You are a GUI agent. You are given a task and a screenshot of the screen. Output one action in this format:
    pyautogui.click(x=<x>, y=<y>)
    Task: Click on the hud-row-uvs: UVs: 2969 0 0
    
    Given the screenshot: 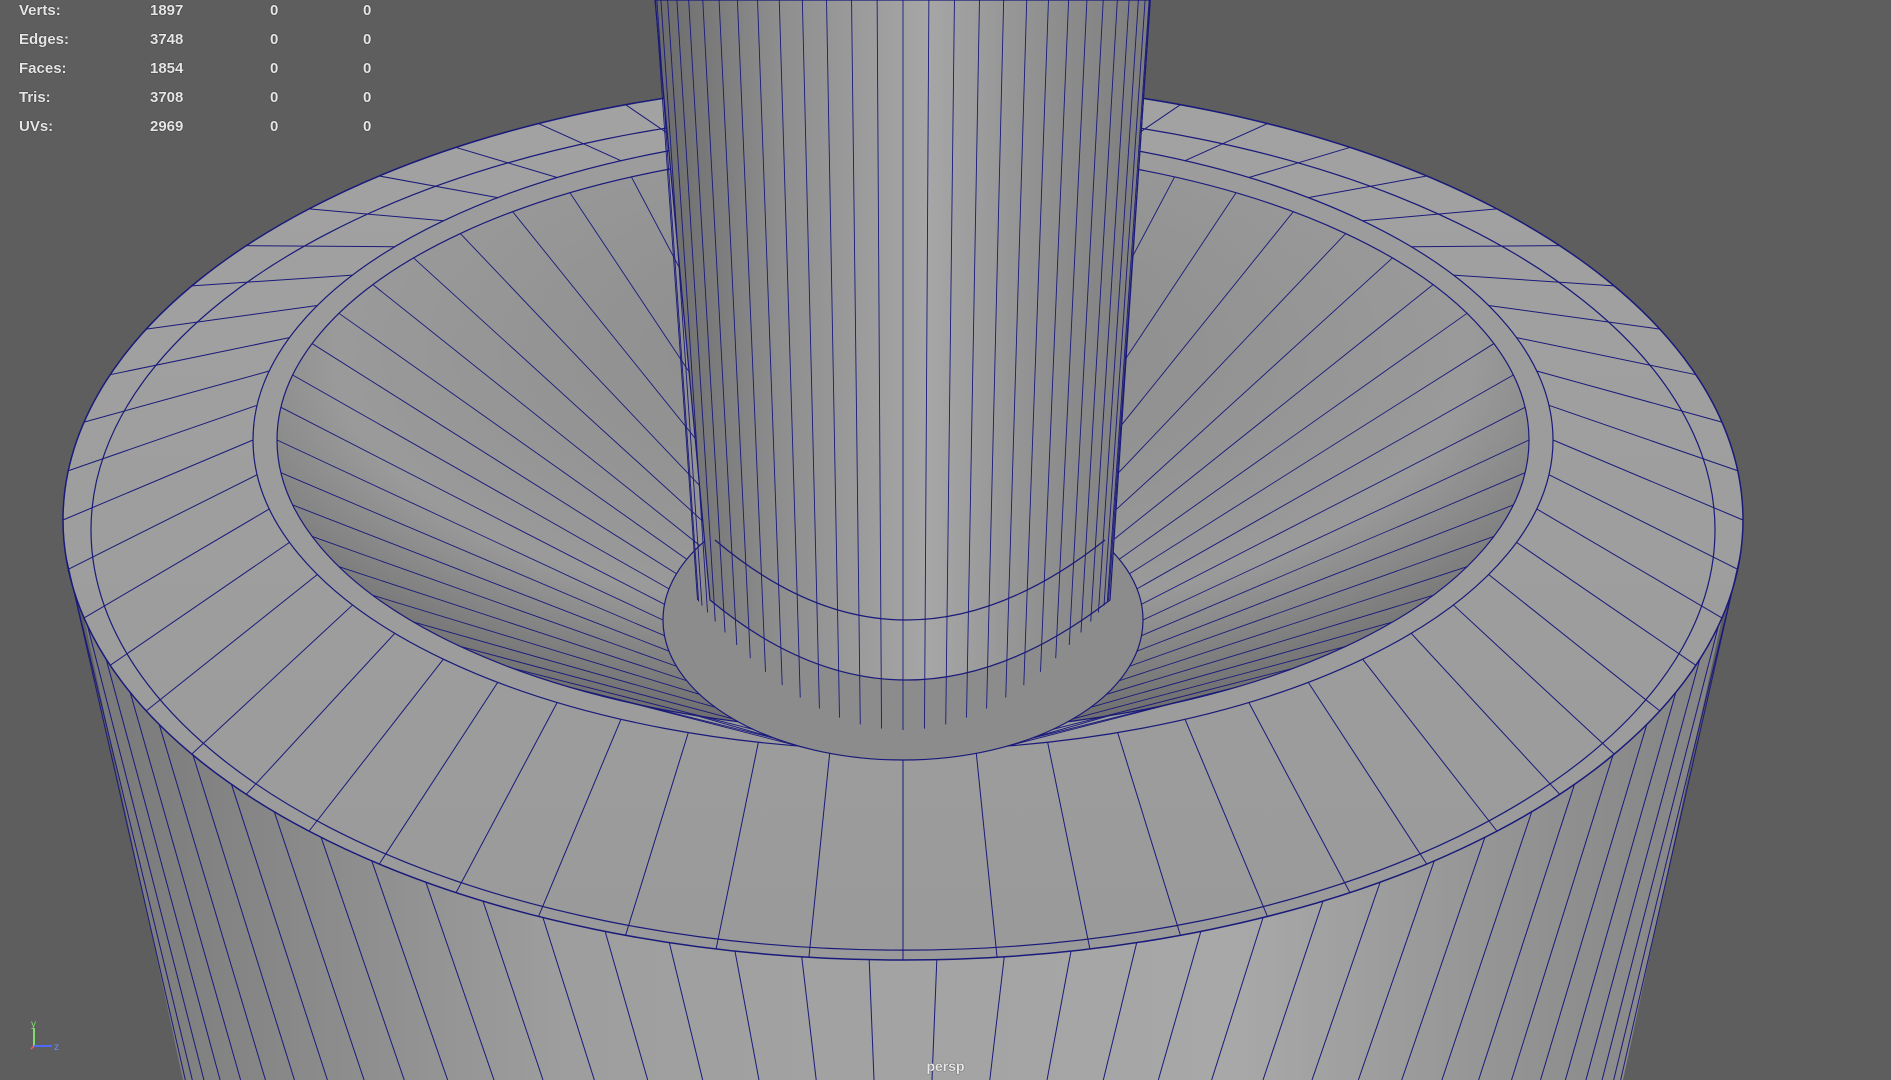 What is the action you would take?
    pyautogui.click(x=200, y=129)
    